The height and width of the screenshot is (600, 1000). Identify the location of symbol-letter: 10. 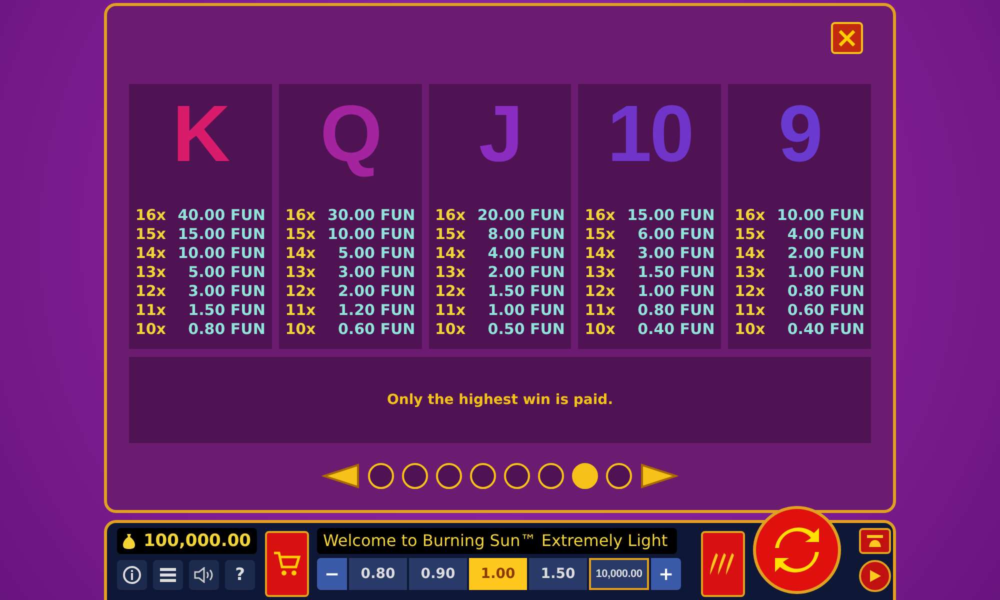
(649, 137).